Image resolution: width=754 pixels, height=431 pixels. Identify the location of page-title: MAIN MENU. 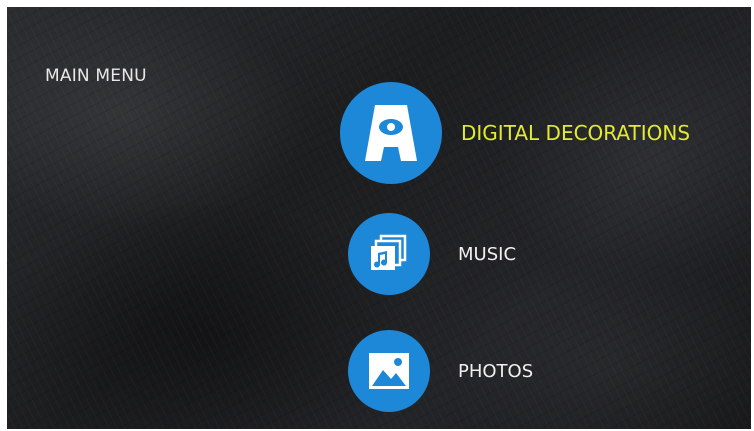
(96, 76).